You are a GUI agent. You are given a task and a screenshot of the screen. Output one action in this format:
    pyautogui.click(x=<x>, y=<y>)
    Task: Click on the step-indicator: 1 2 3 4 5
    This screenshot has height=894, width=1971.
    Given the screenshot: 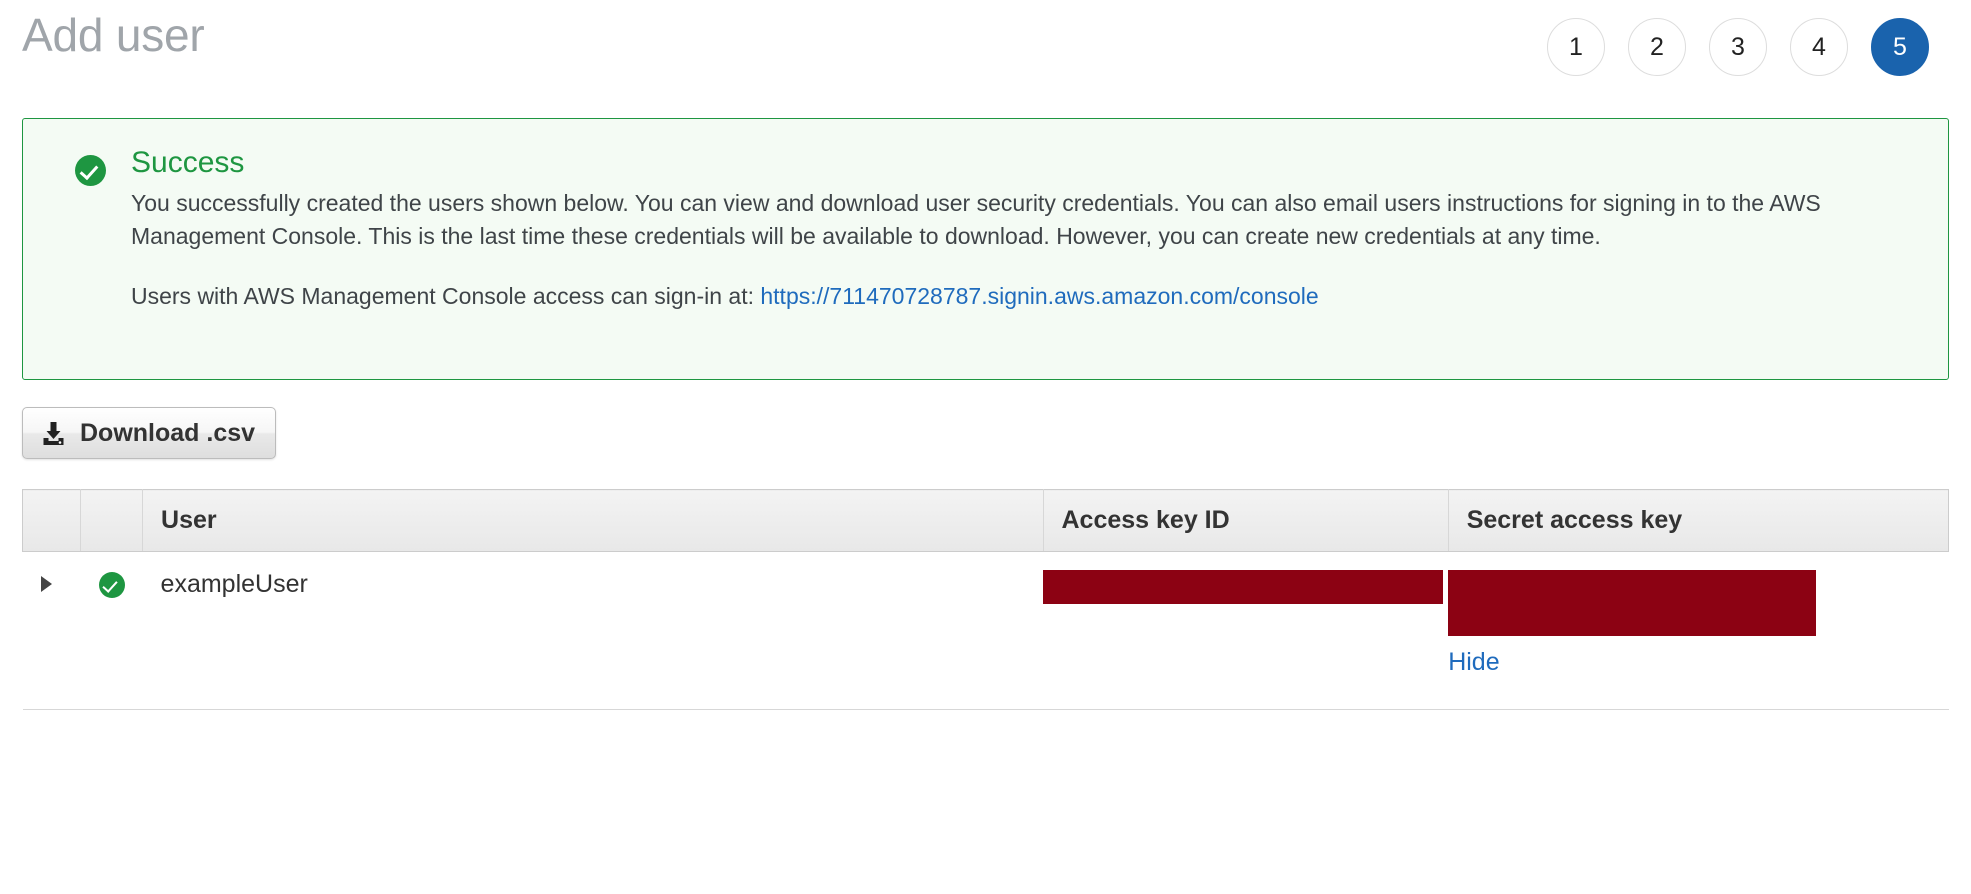 What is the action you would take?
    pyautogui.click(x=1738, y=47)
    